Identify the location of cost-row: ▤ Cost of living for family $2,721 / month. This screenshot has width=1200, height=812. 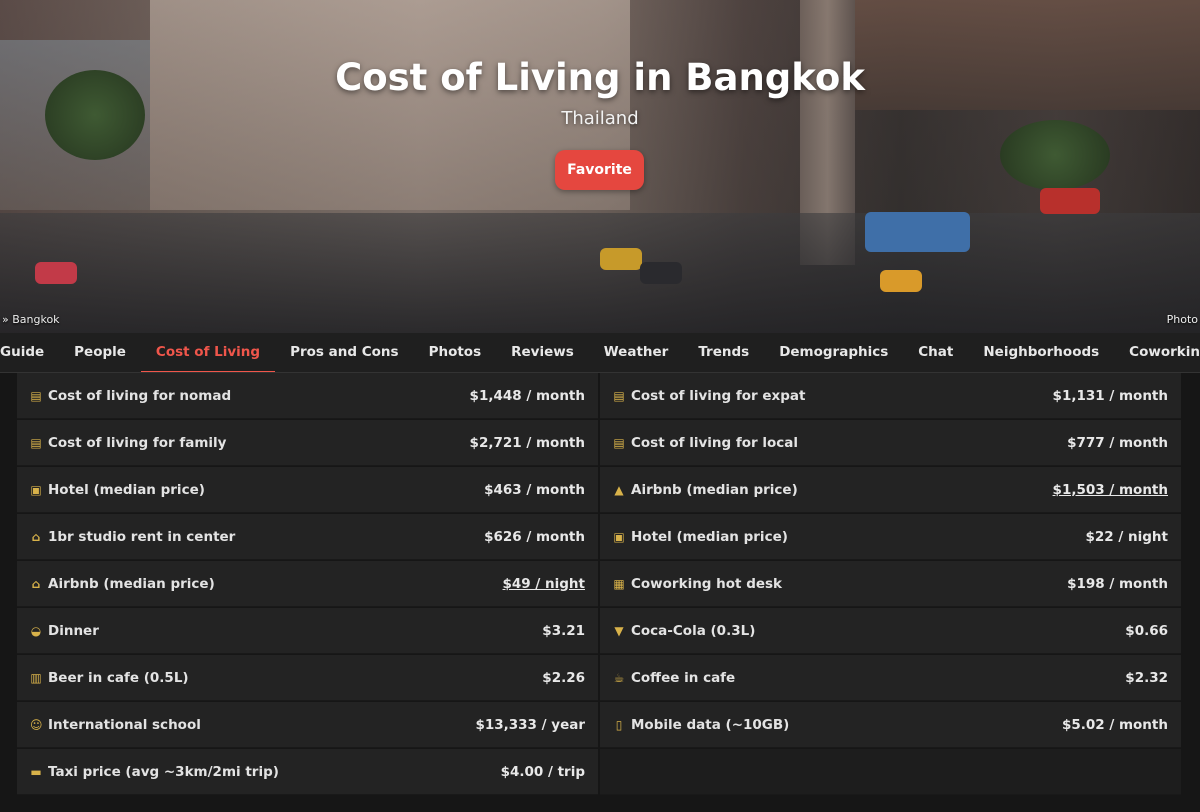
(307, 443).